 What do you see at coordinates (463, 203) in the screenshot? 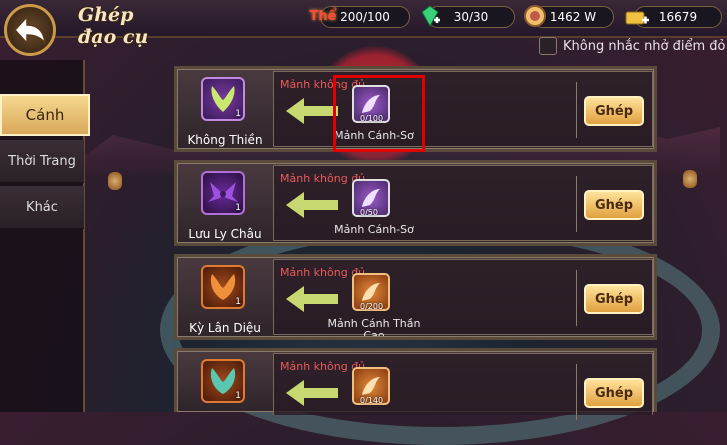
I see `material-panel: Mảnh không đủ 0/50 Mảnh Cánh-Sơ Ghép` at bounding box center [463, 203].